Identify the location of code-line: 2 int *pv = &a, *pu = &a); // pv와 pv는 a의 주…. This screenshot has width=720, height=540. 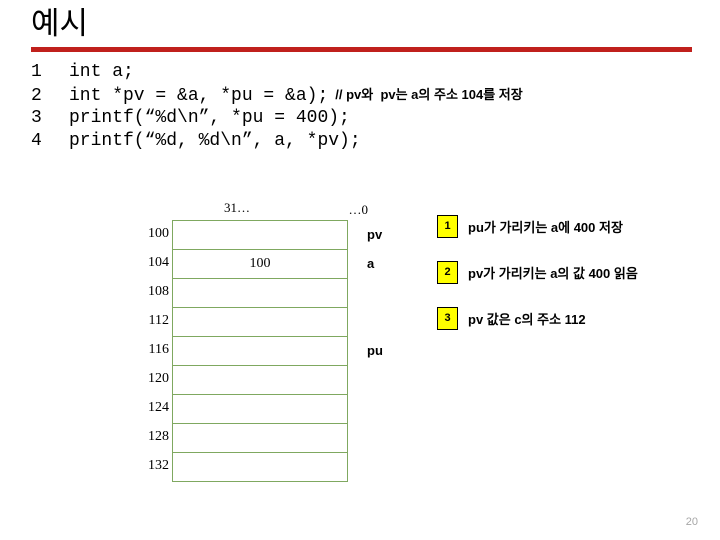
(361, 96).